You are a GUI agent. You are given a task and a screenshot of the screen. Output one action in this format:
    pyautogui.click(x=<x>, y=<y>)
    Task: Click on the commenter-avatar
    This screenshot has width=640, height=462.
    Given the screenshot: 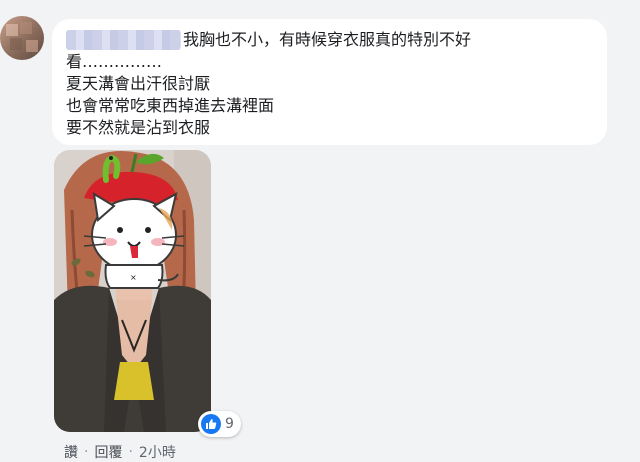 What is the action you would take?
    pyautogui.click(x=22, y=38)
    